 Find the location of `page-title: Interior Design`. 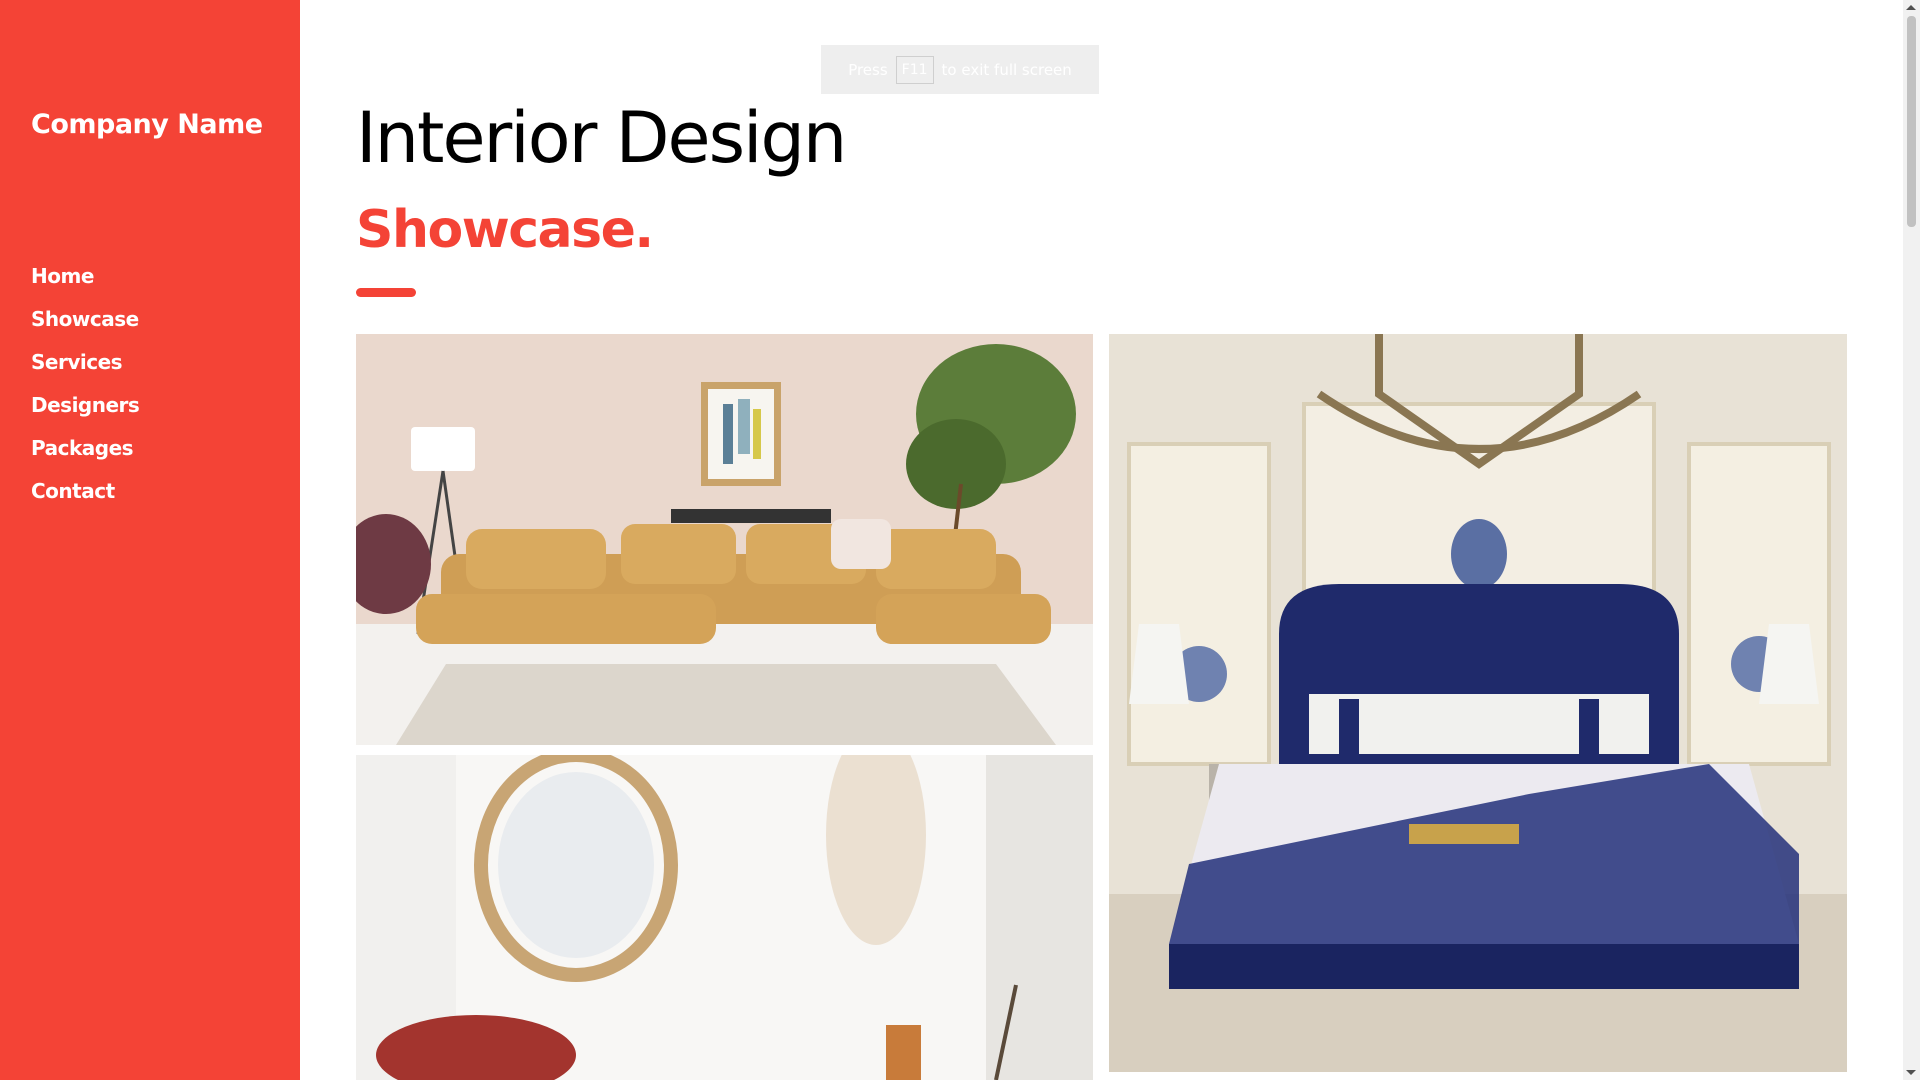

page-title: Interior Design is located at coordinates (601, 138).